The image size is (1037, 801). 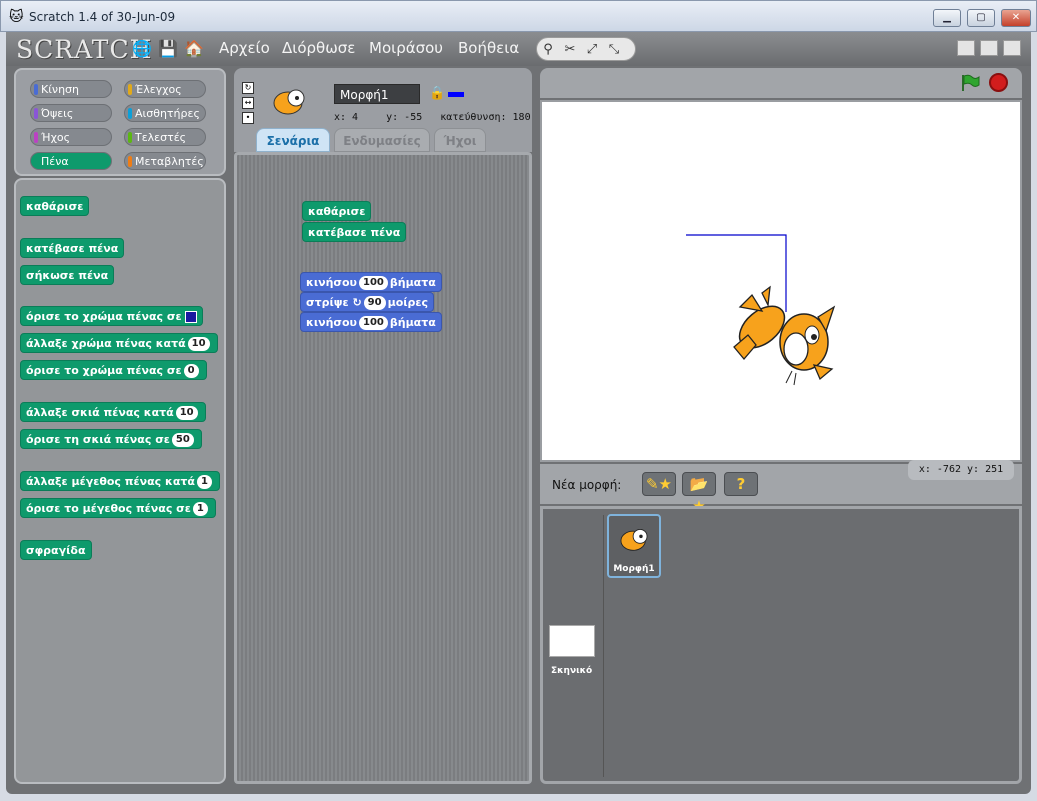 I want to click on shrink-icon: ⤡, so click(x=614, y=50).